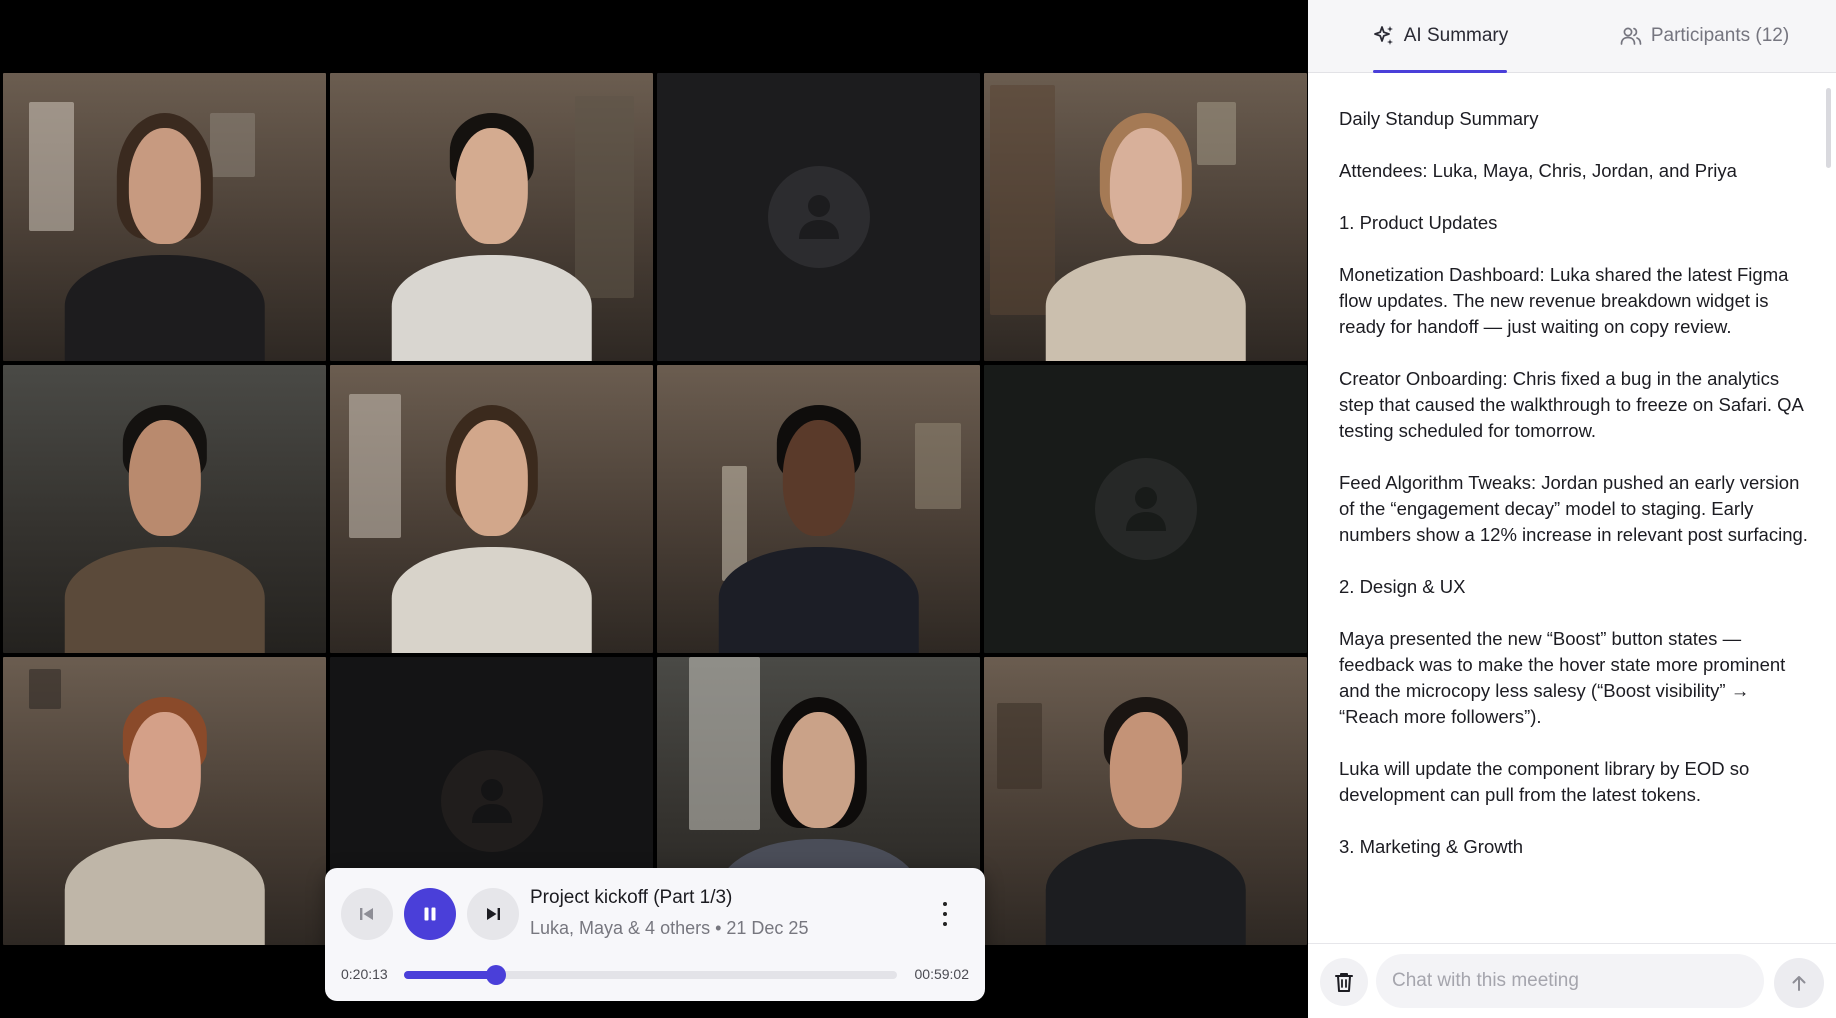  I want to click on chat-input, so click(1570, 981).